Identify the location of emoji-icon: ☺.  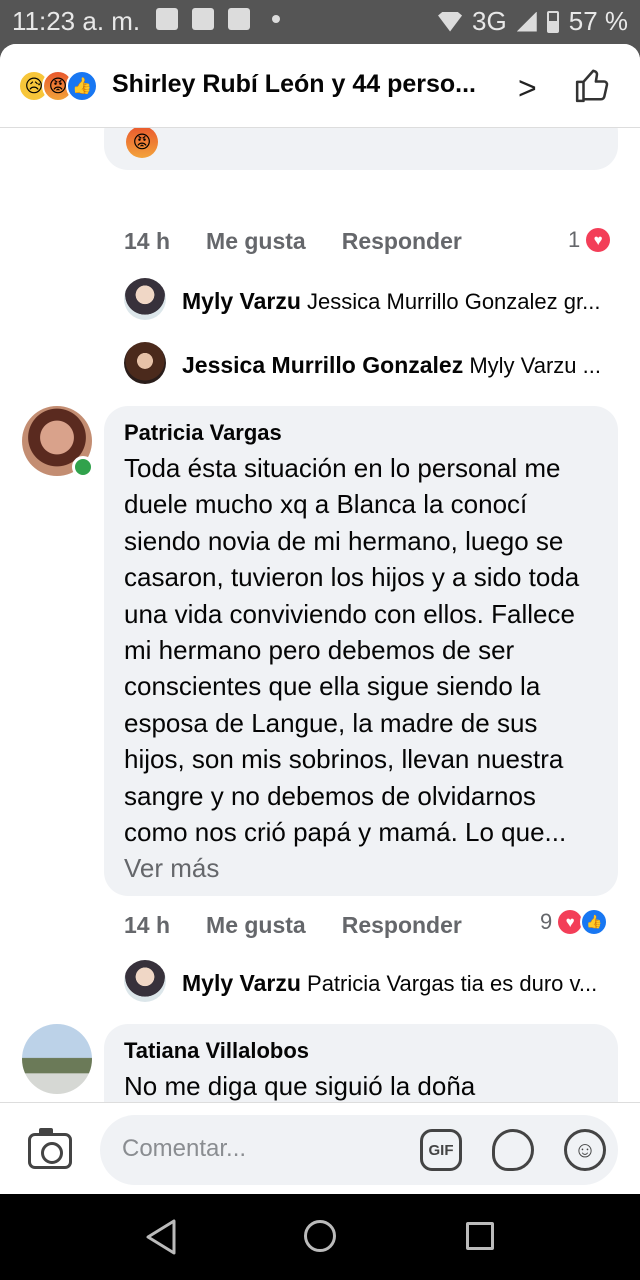
(585, 1150).